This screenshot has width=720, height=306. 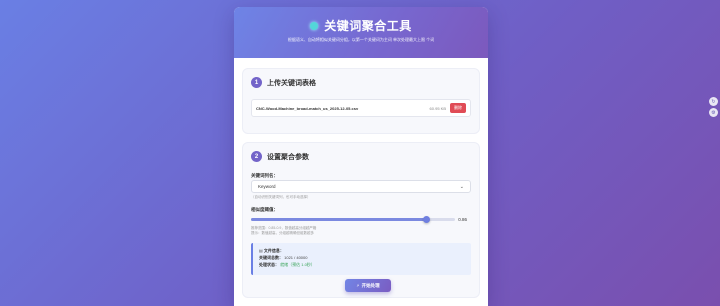 I want to click on lightning-icon: ⚡, so click(x=358, y=285).